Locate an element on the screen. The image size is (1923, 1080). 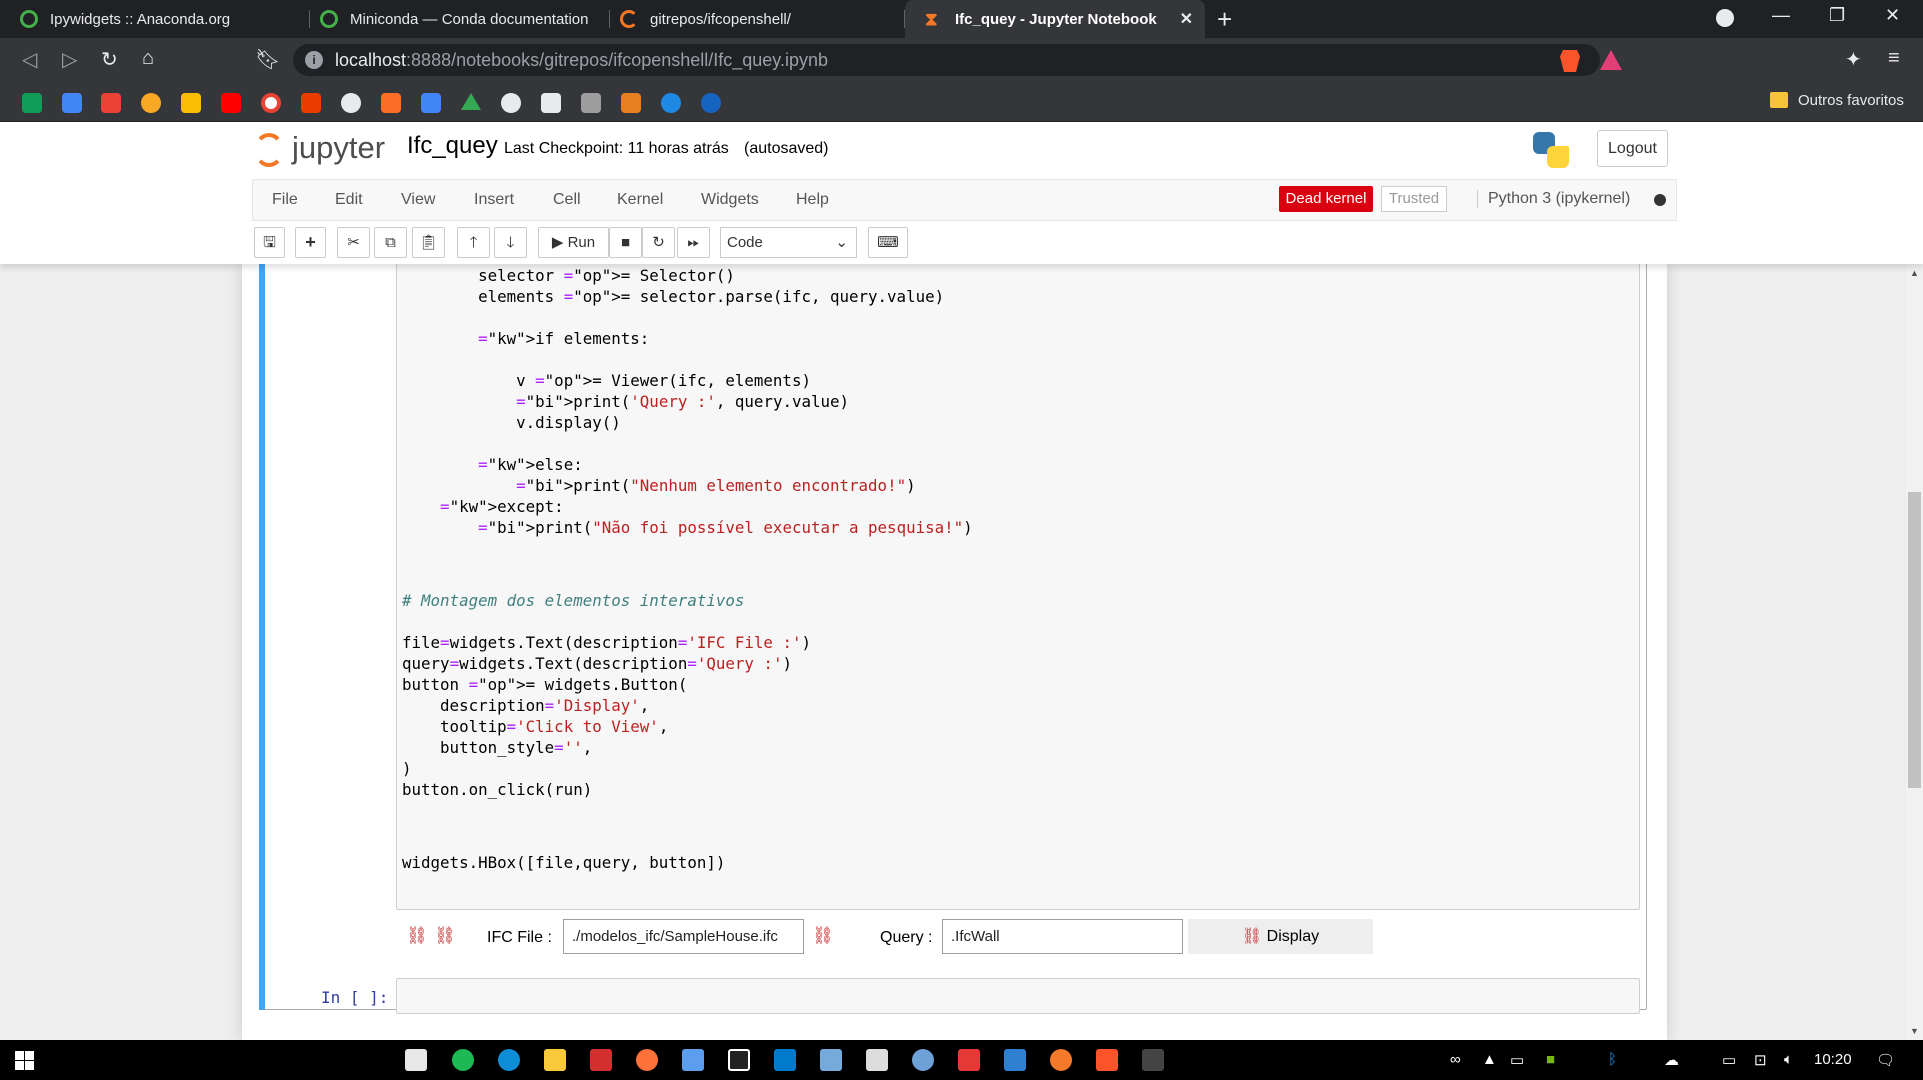
extensions-icon: ✦ is located at coordinates (1853, 59).